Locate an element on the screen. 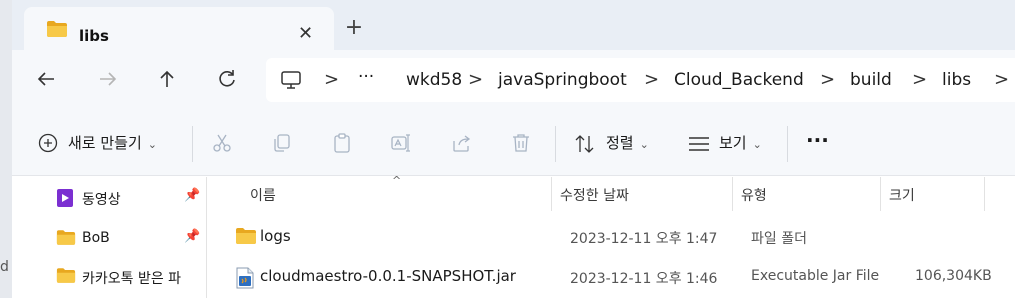 The height and width of the screenshot is (298, 1015). breadcrumb-item: javaSpringboot is located at coordinates (562, 80).